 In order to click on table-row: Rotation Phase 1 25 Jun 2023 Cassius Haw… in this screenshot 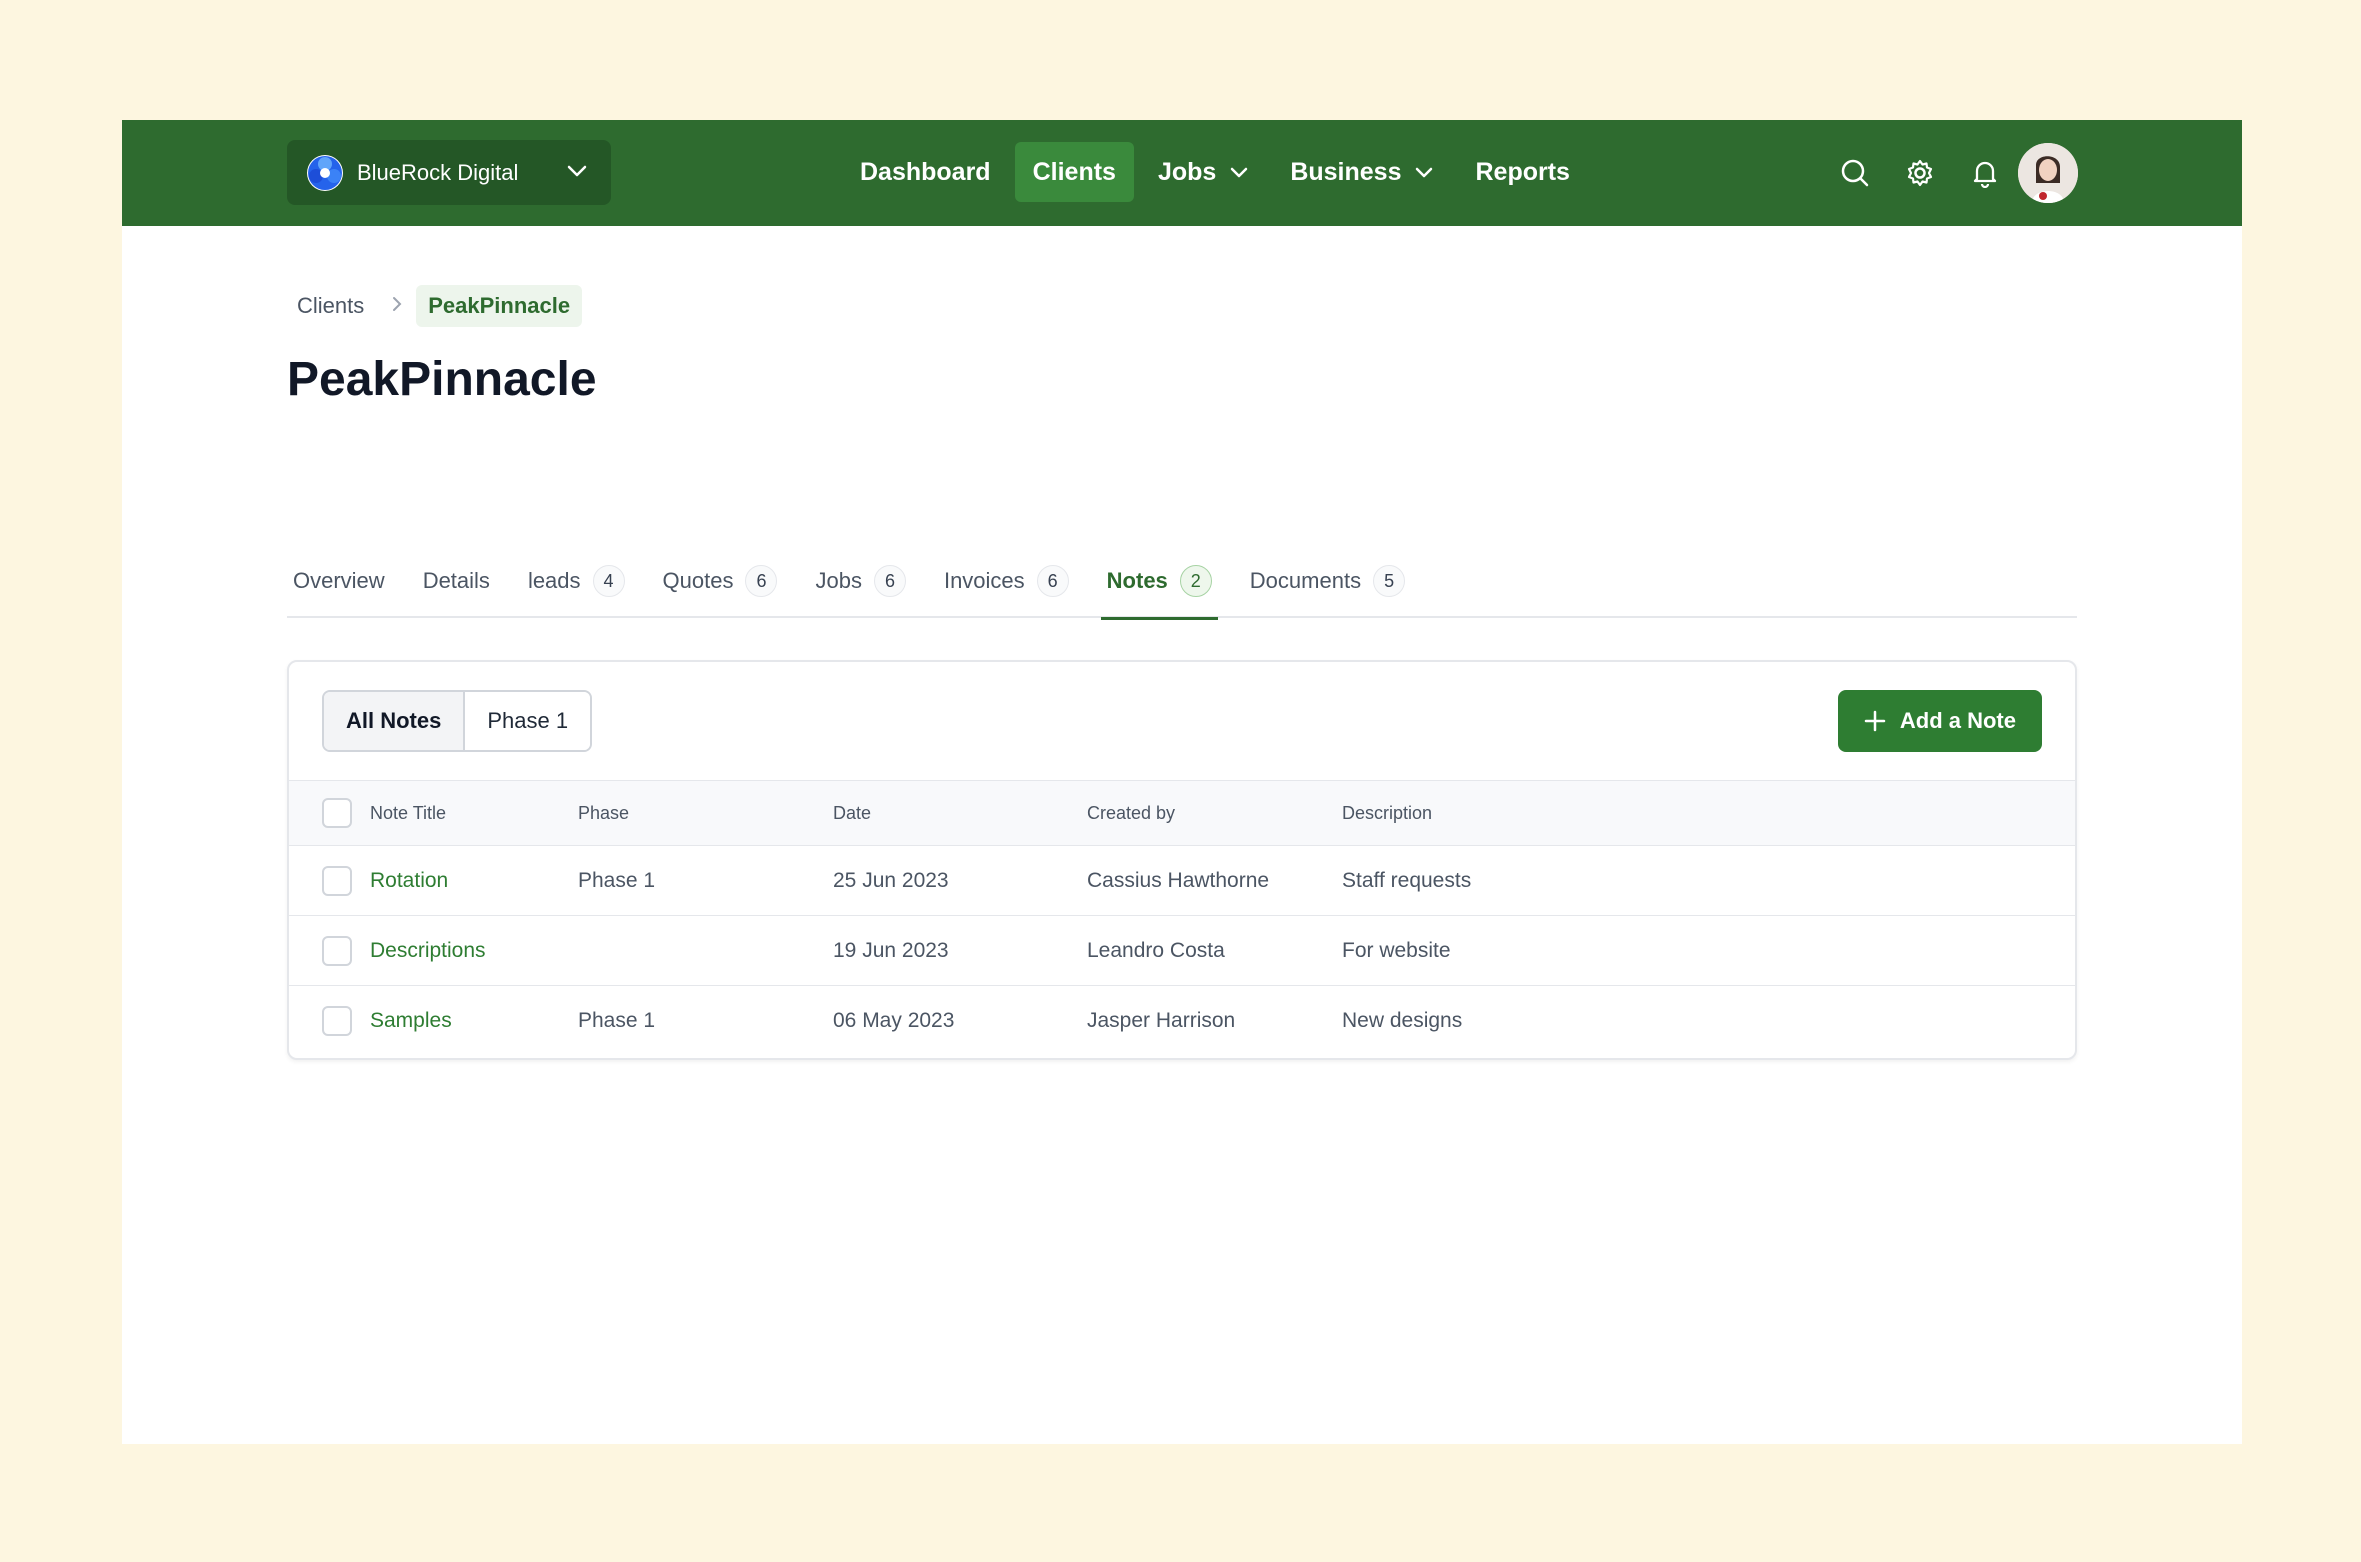, I will do `click(1182, 881)`.